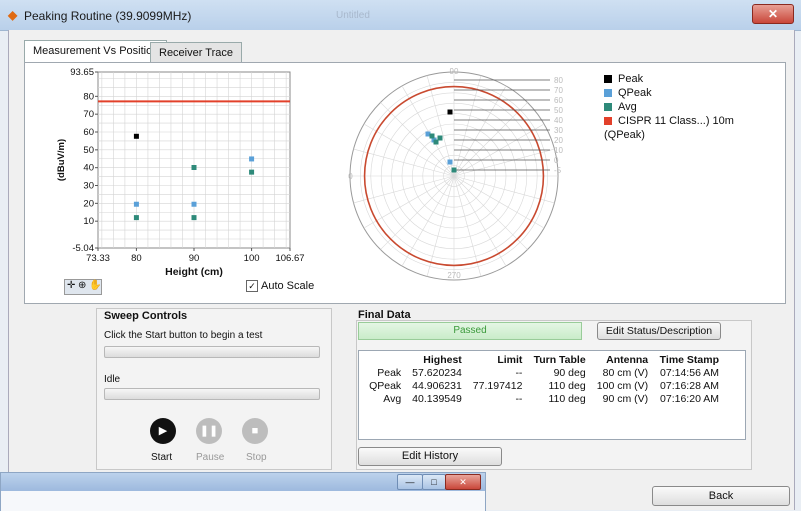 Image resolution: width=801 pixels, height=511 pixels. What do you see at coordinates (71, 285) in the screenshot?
I see `crosshair-icon: ✛` at bounding box center [71, 285].